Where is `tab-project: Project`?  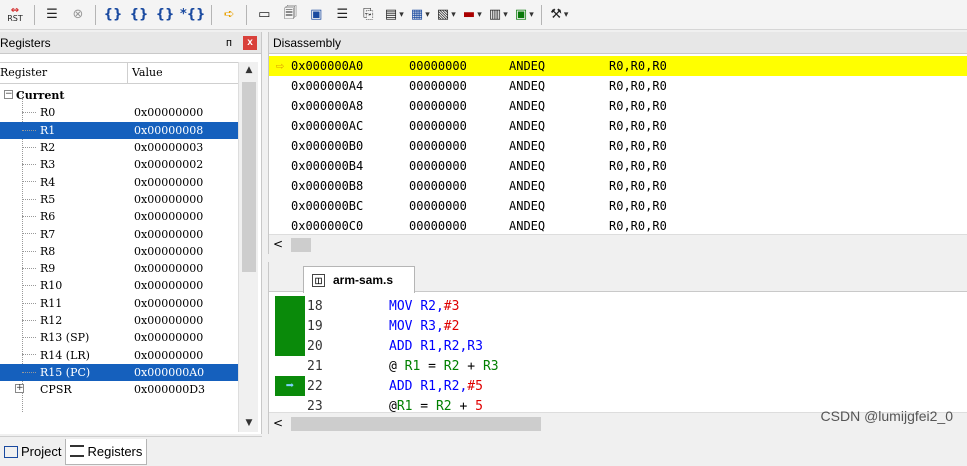 tab-project: Project is located at coordinates (32, 452).